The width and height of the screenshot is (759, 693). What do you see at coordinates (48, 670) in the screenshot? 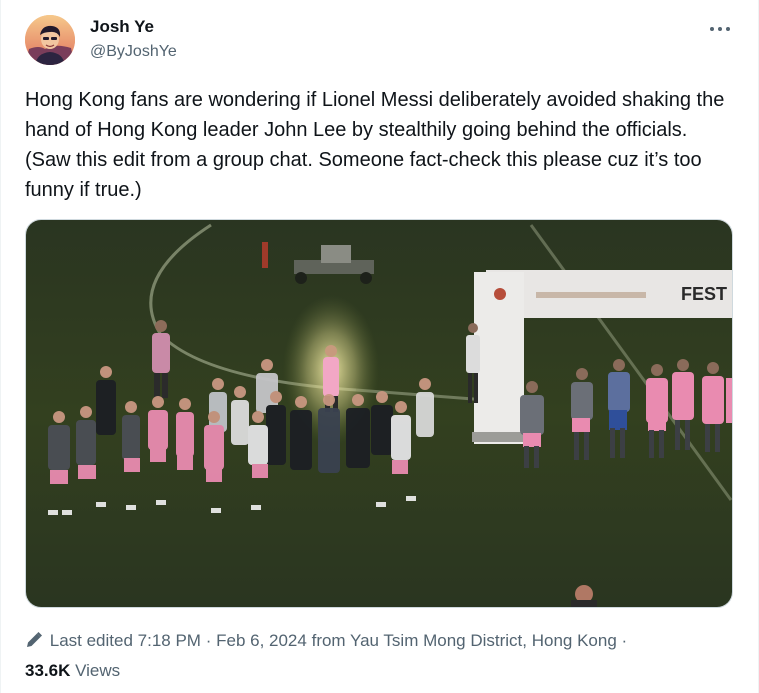
I see `views-count: 33.6K` at bounding box center [48, 670].